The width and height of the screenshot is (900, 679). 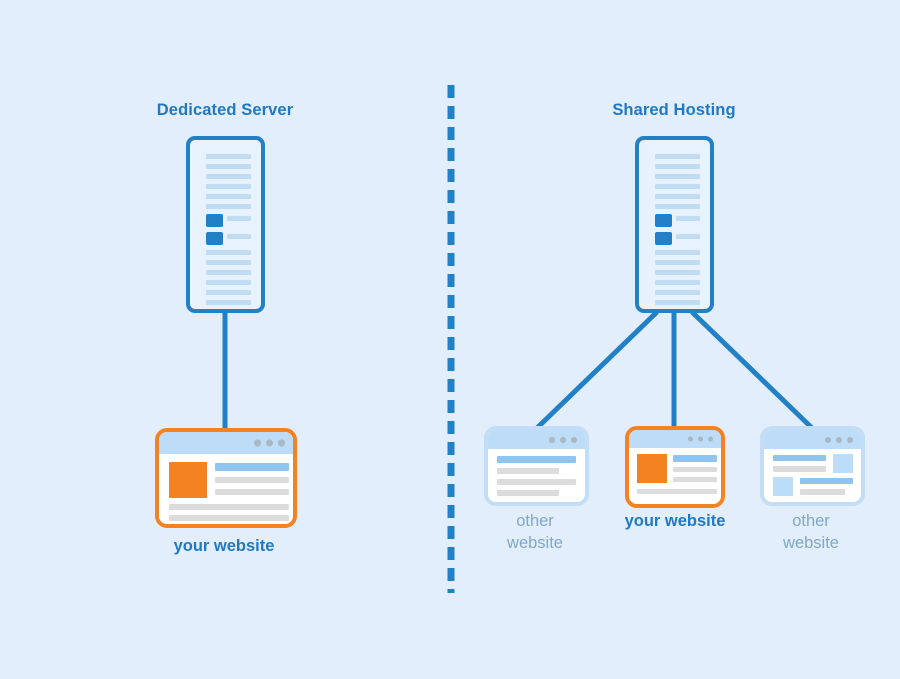 I want to click on caption-your-website-shared: your website, so click(x=675, y=521).